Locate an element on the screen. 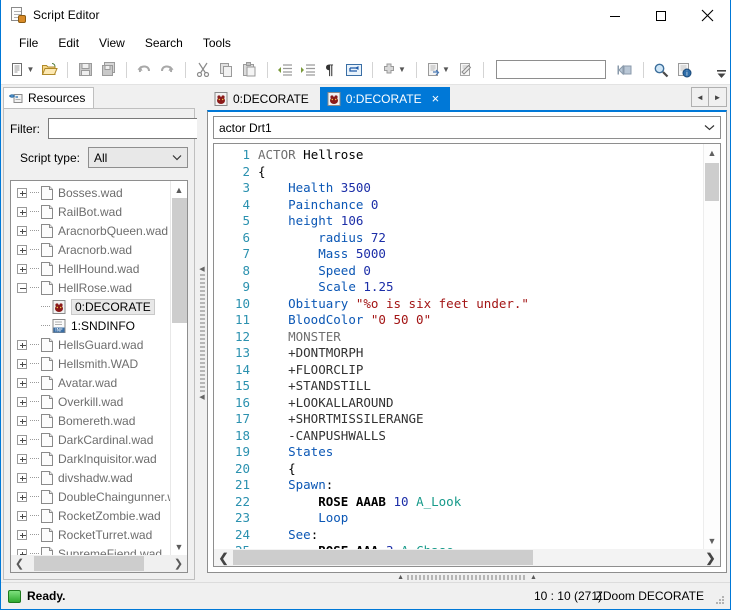 This screenshot has height=610, width=731. editor-bottom-splitter: ▲ ▲ is located at coordinates (467, 577).